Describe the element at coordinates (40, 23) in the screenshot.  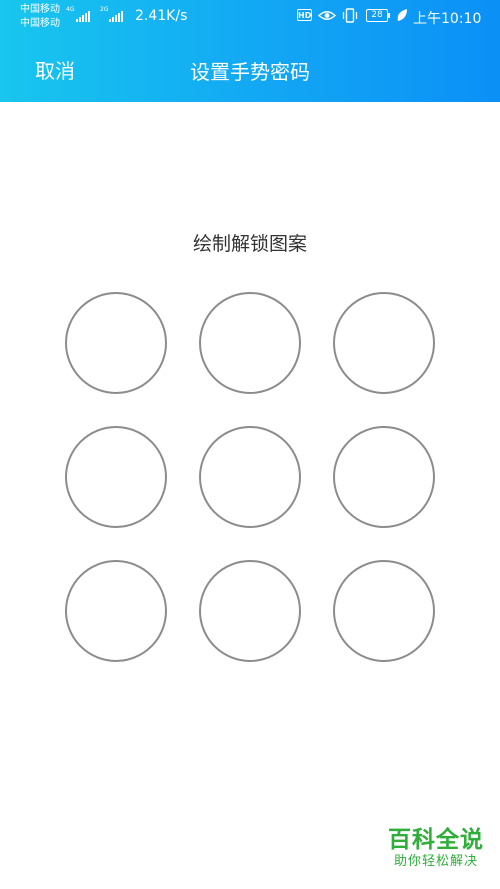
I see `carrier-2-label: 中国移动` at that location.